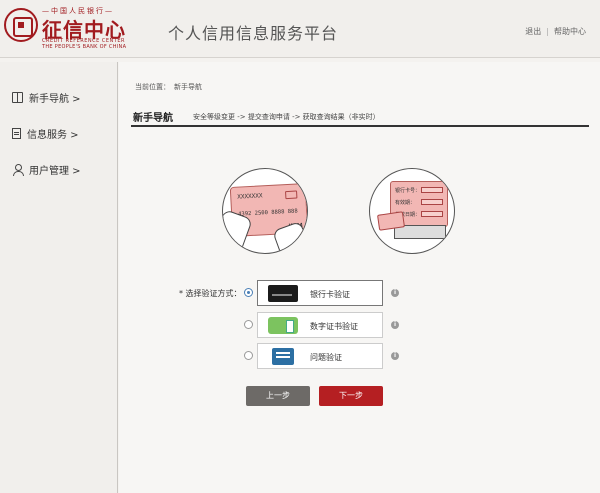 This screenshot has width=600, height=493. What do you see at coordinates (533, 31) in the screenshot?
I see `logout-link: 退出` at bounding box center [533, 31].